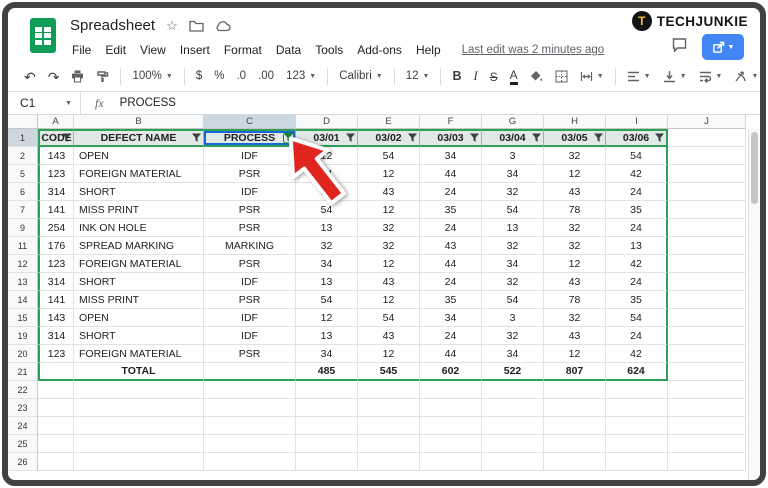 Image resolution: width=768 pixels, height=488 pixels. I want to click on doc-title: Spreadsheet, so click(112, 25).